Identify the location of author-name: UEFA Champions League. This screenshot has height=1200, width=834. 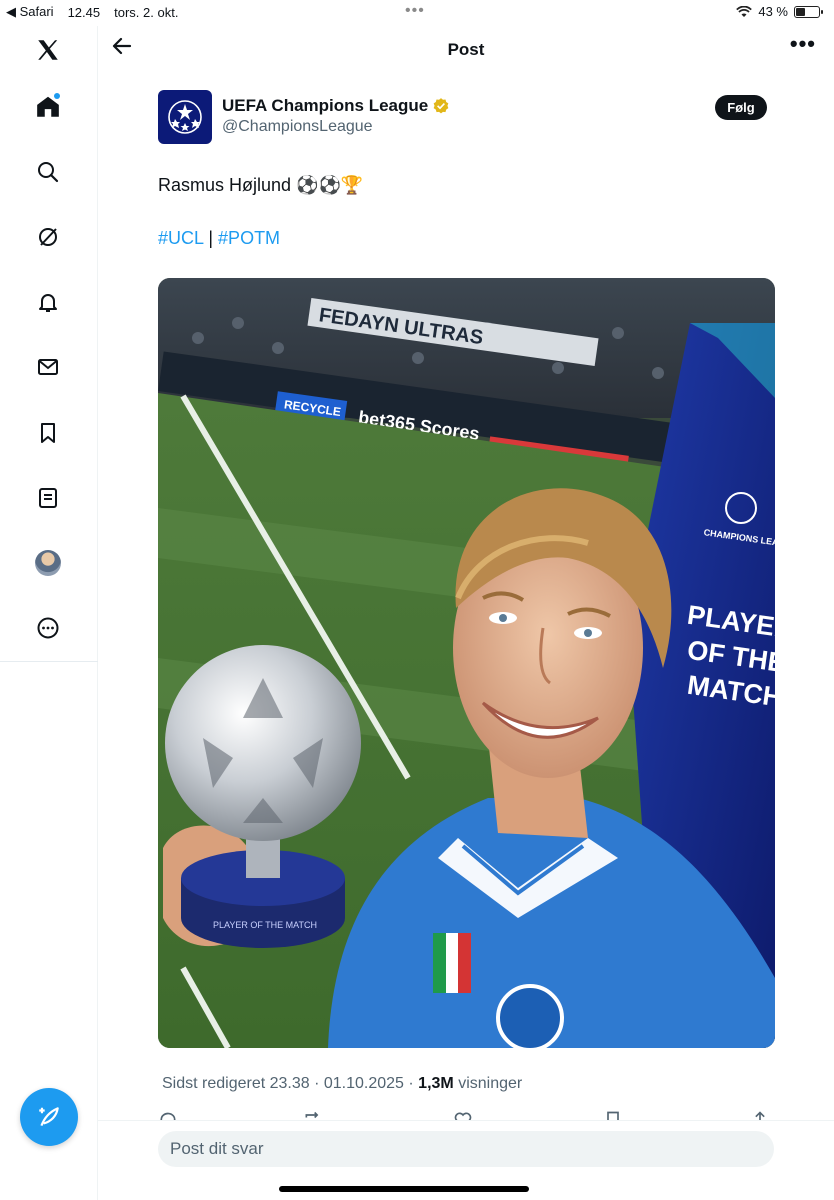
(325, 106).